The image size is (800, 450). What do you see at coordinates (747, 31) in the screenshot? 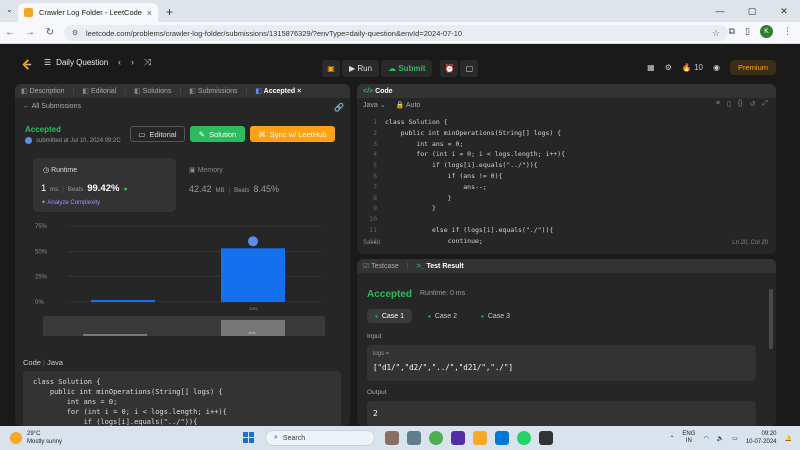
I see `sidebar-icon: ▯` at bounding box center [747, 31].